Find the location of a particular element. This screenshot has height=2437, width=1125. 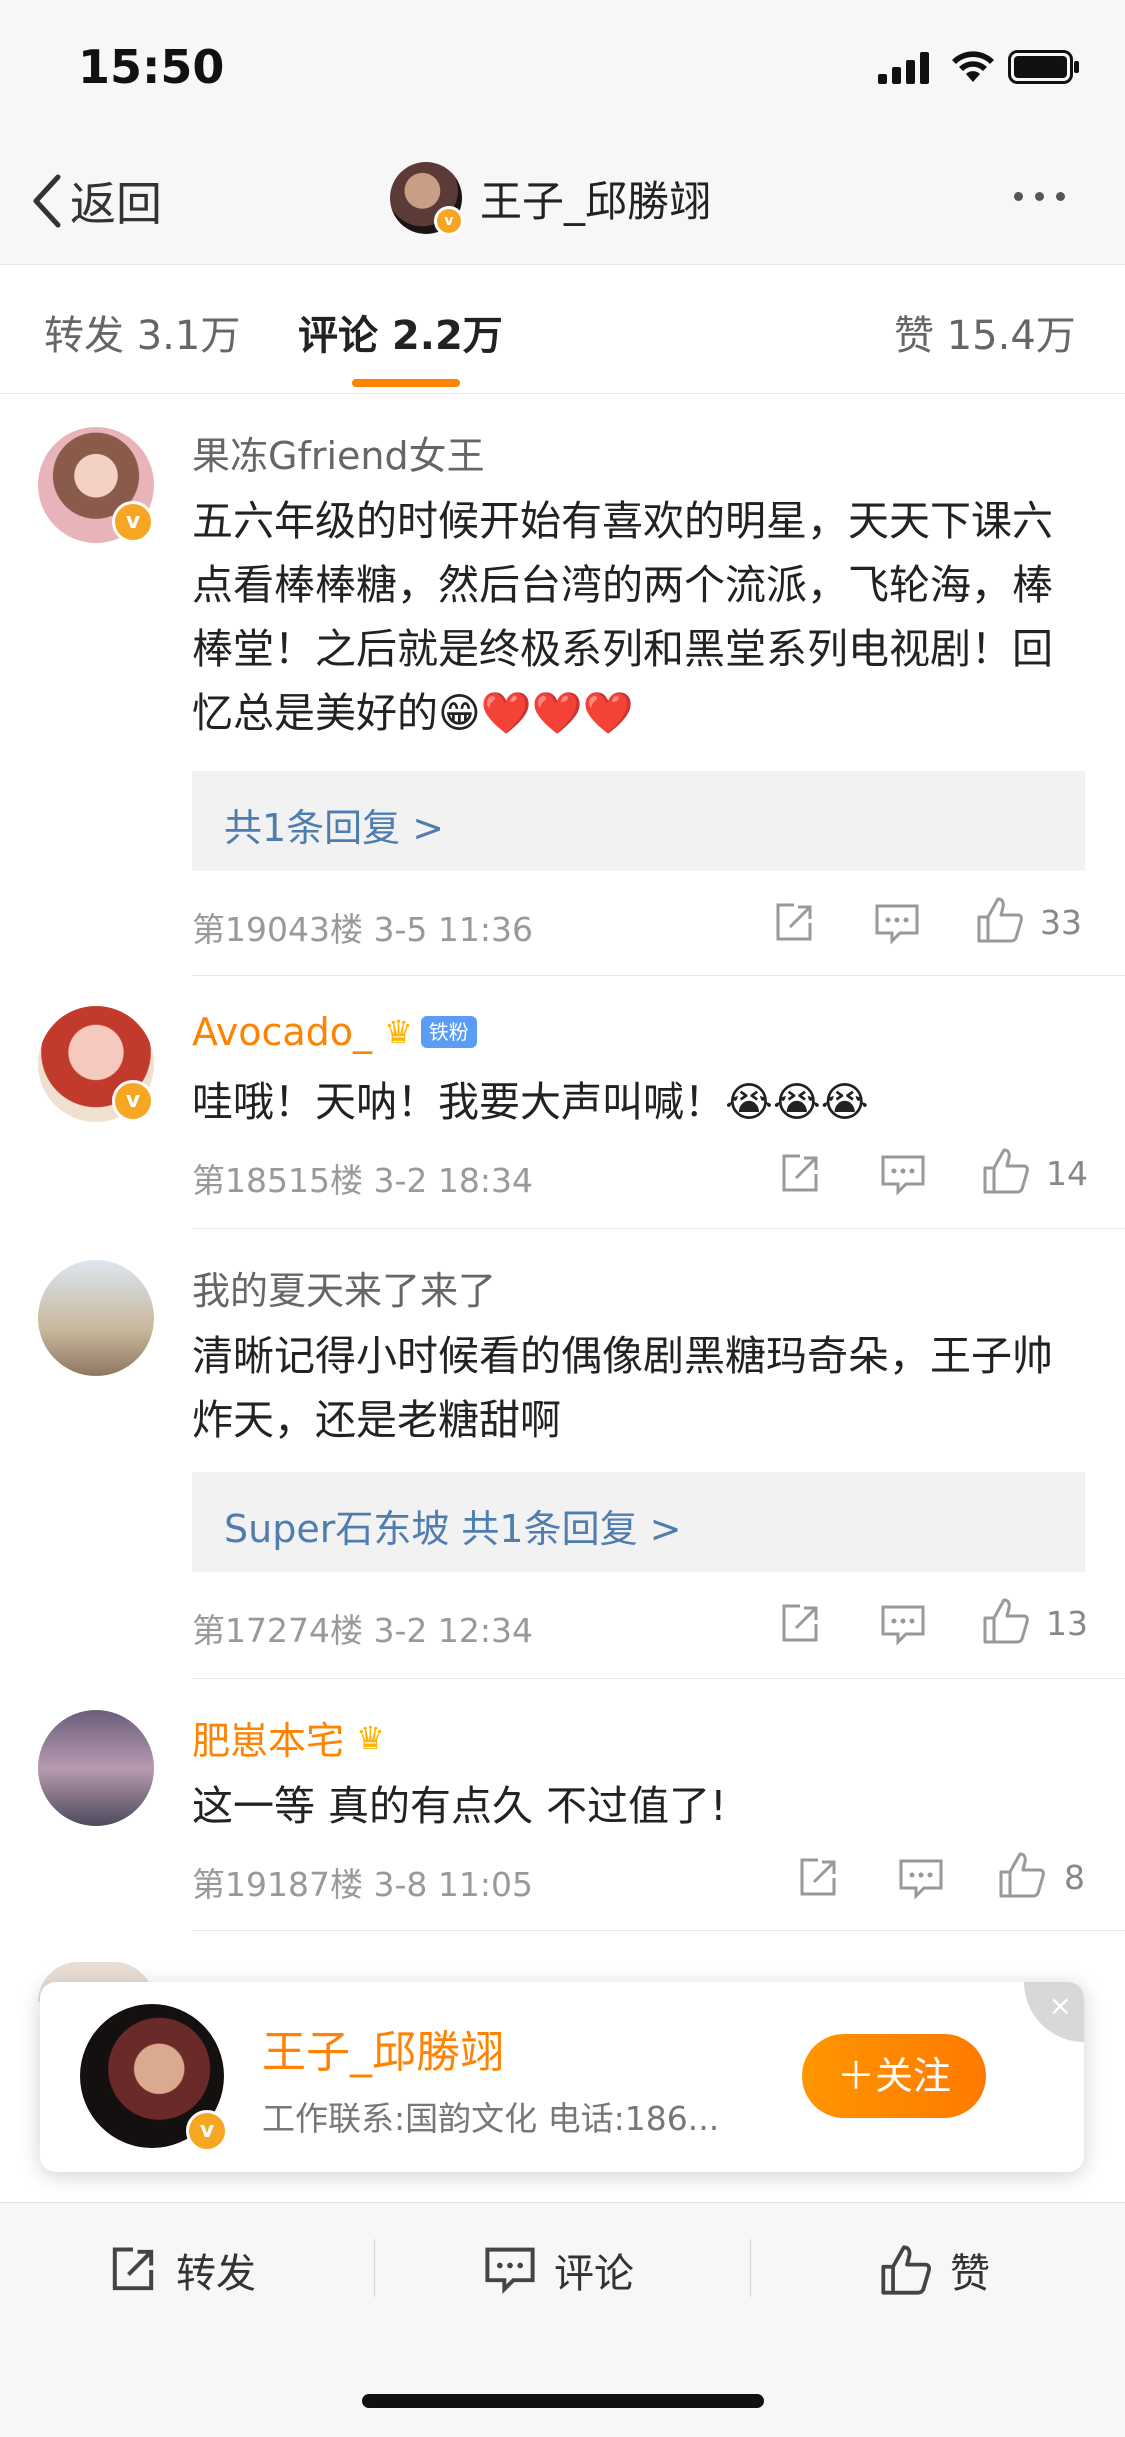

active-tab-indicator is located at coordinates (406, 383).